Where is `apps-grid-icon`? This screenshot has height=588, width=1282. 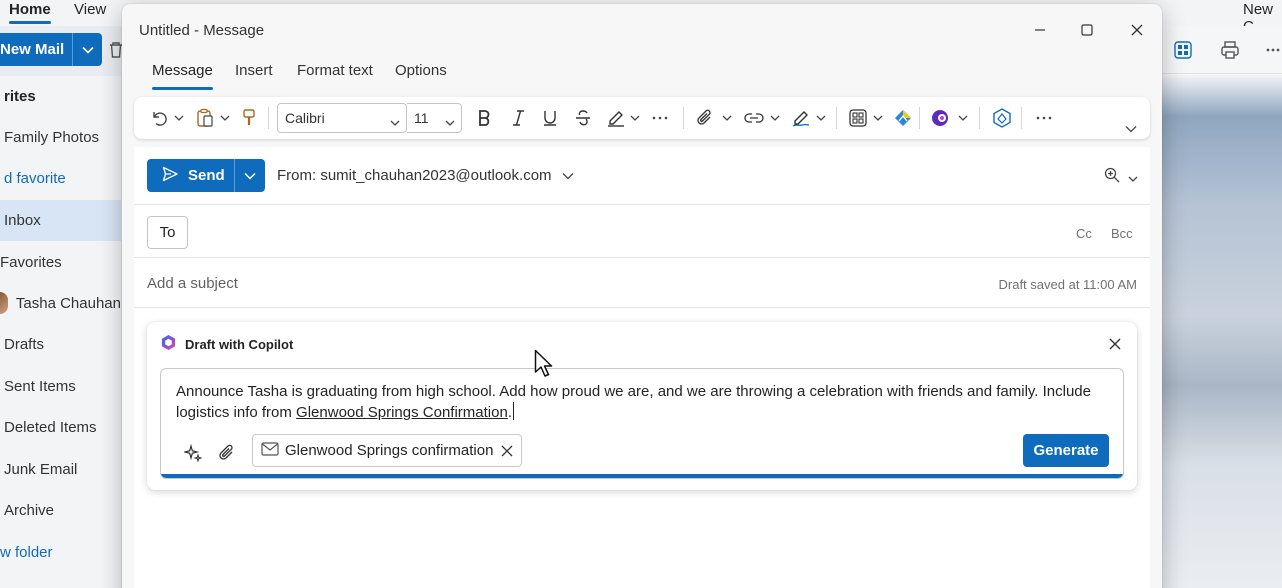 apps-grid-icon is located at coordinates (1183, 50).